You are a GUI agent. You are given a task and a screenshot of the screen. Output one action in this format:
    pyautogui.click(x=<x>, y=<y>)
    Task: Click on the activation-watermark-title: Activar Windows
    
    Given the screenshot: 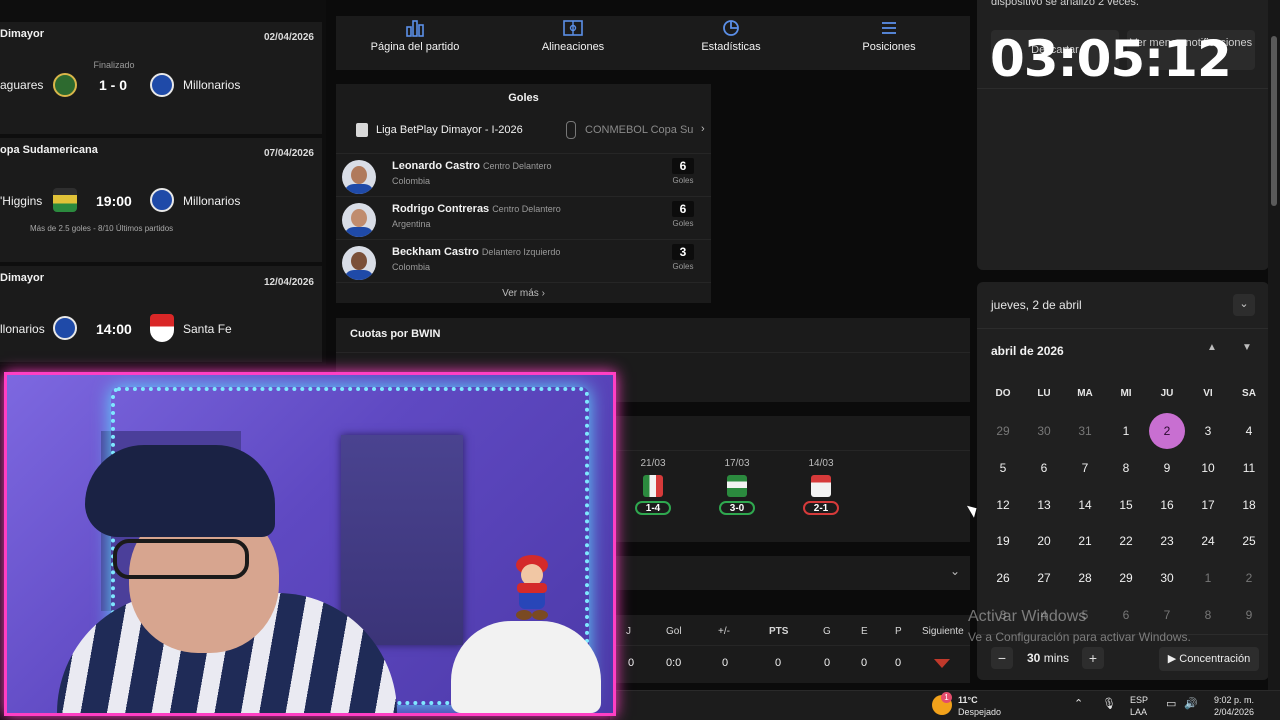 What is the action you would take?
    pyautogui.click(x=1027, y=616)
    